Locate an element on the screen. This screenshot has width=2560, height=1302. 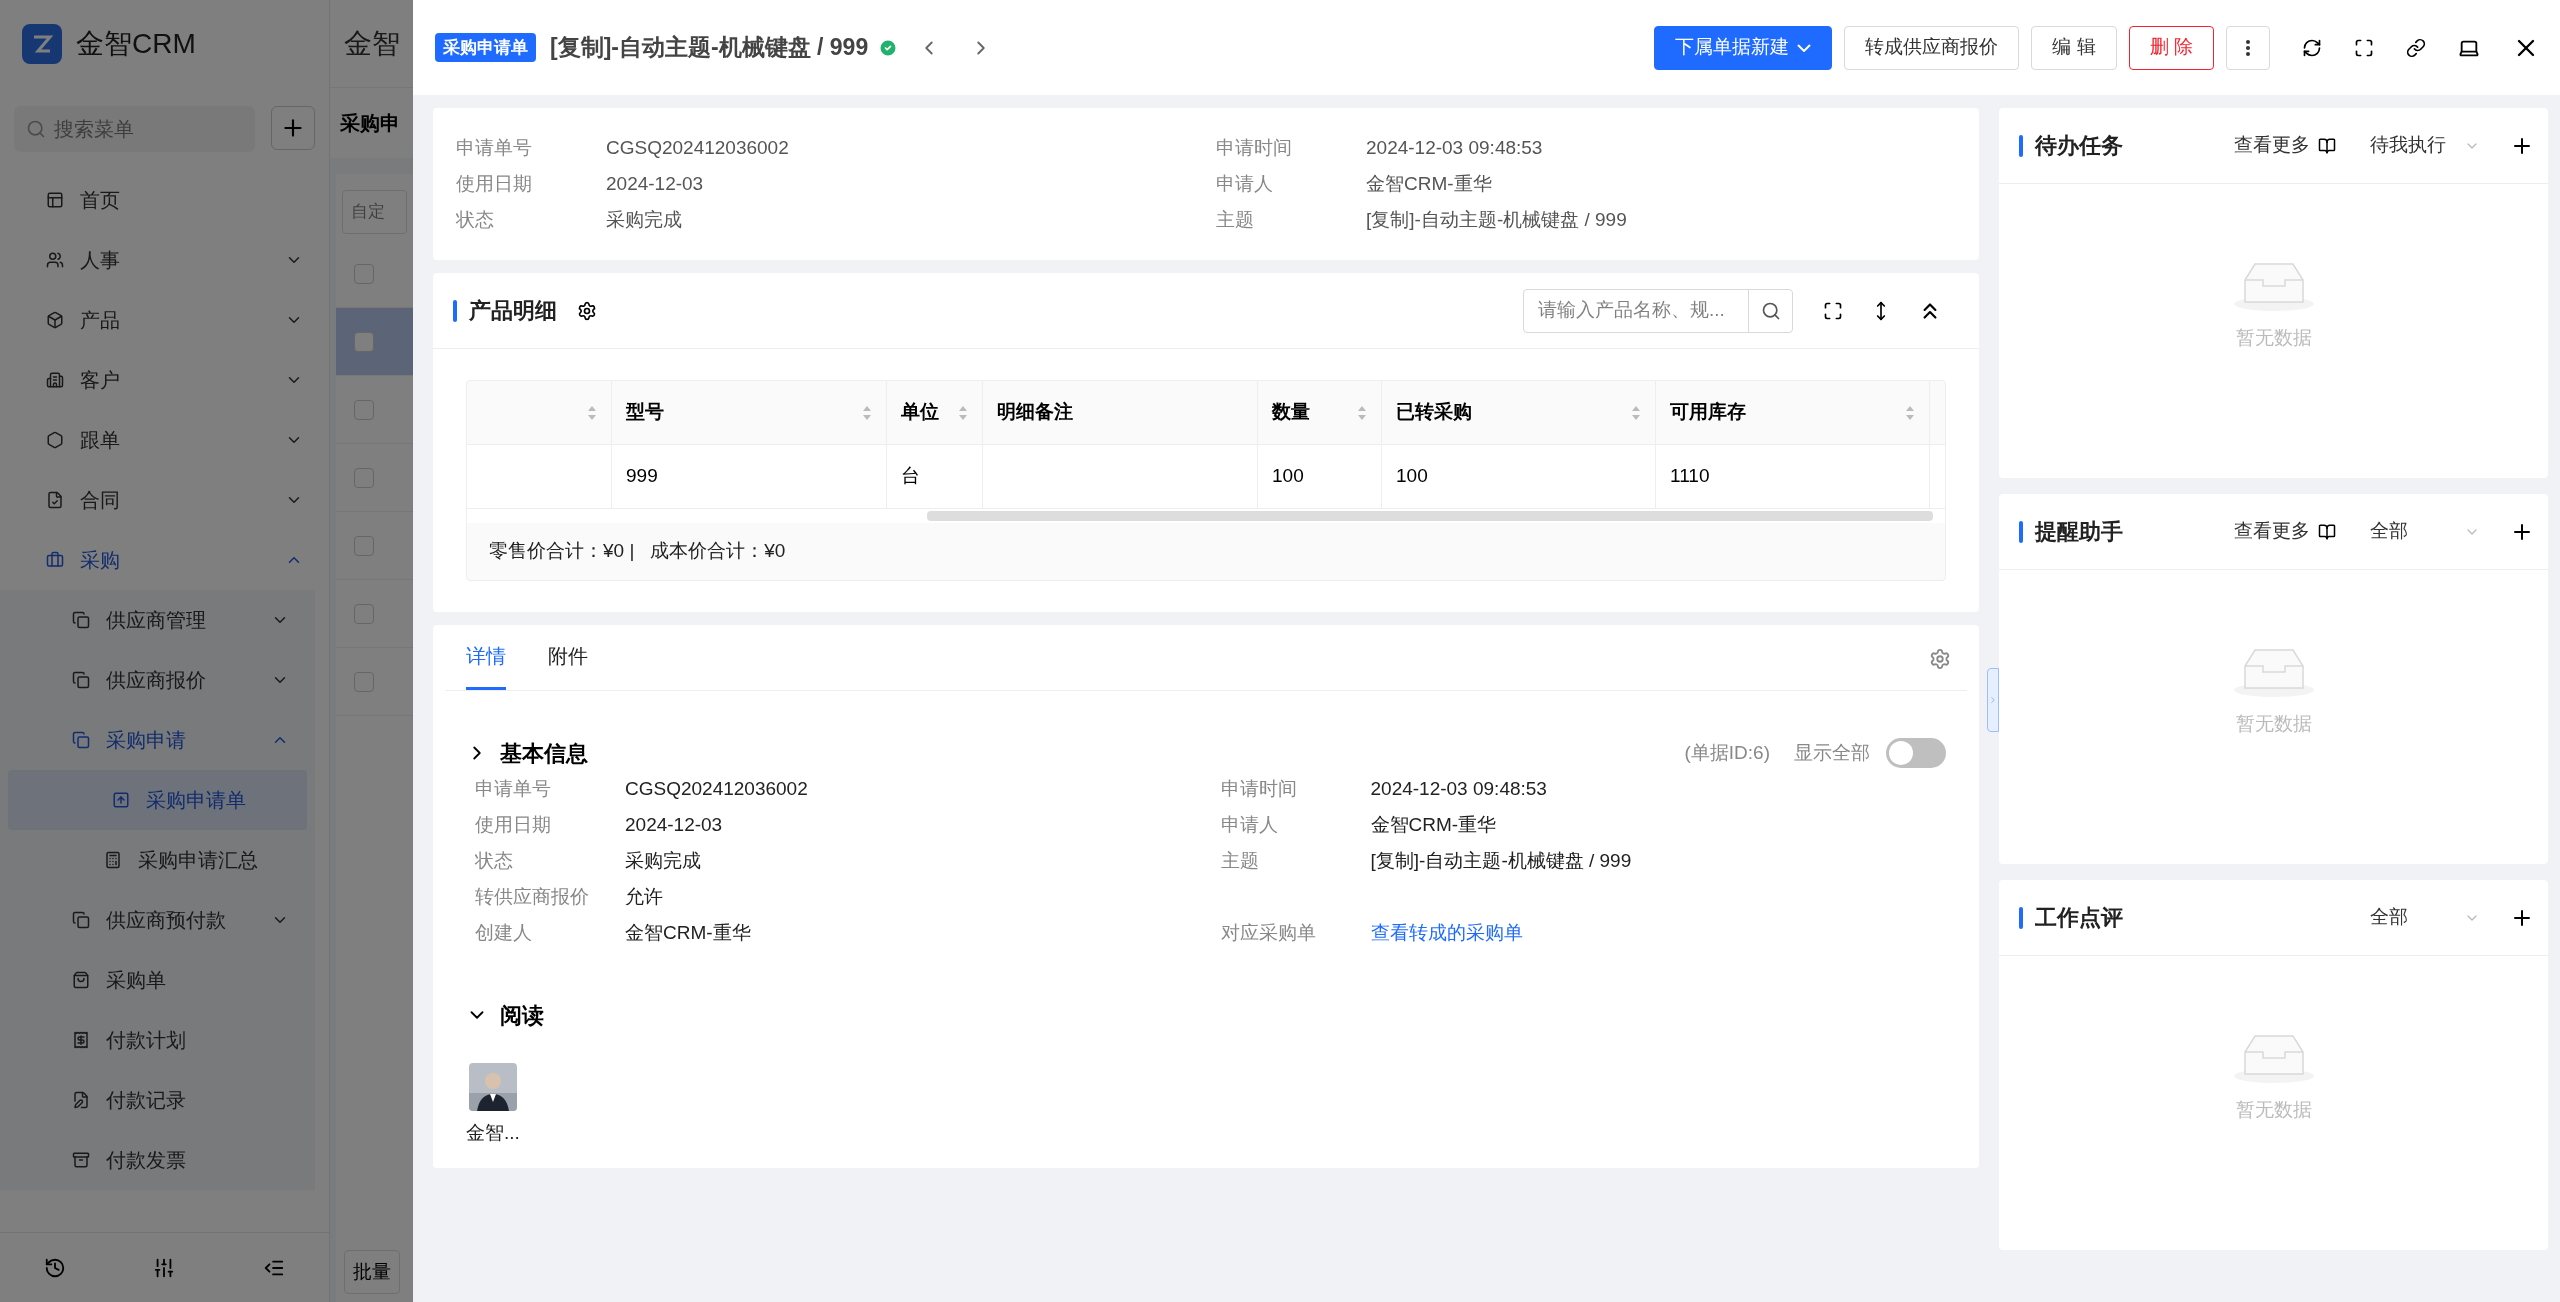
field-label: 使用日期 is located at coordinates (494, 183).